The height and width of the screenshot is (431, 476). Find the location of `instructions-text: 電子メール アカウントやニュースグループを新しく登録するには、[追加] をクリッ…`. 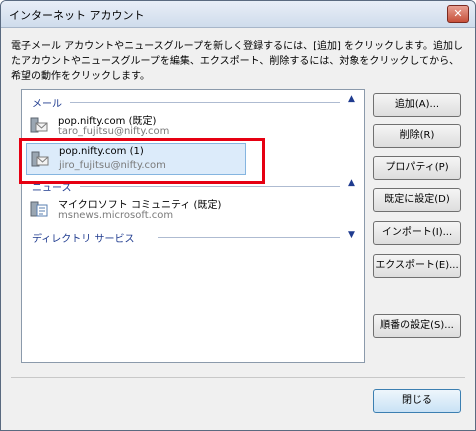

instructions-text: 電子メール アカウントやニュースグループを新しく登録するには、[追加] をクリッ… is located at coordinates (237, 61).